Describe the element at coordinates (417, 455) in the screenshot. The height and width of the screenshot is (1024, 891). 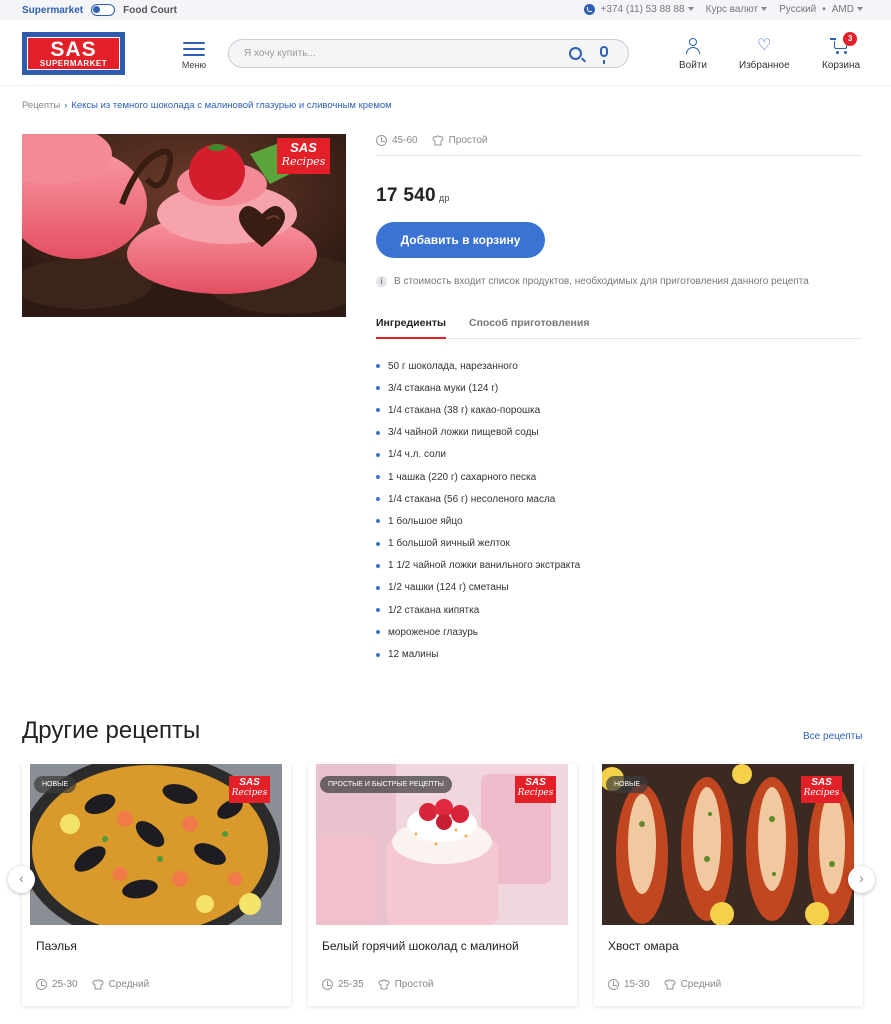
I see `ingredient-text: 1/4 ч.л. соли` at that location.